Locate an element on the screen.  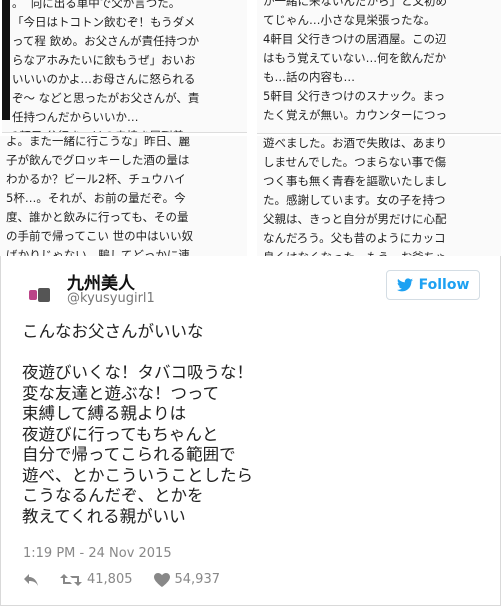
like-count: 54,937 is located at coordinates (197, 579).